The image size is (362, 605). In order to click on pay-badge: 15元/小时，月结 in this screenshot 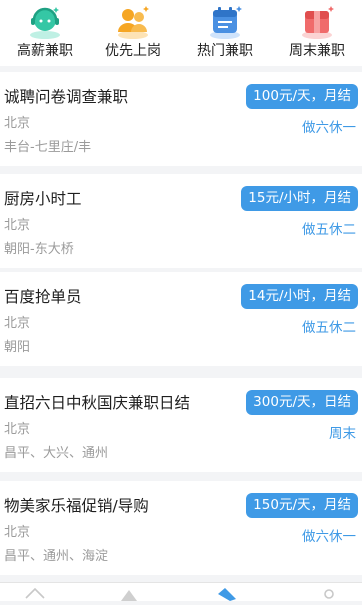, I will do `click(299, 198)`.